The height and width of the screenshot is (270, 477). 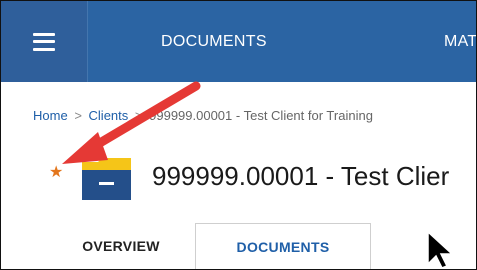 What do you see at coordinates (301, 176) in the screenshot?
I see `page-title: 999999.00001 - Test Clier` at bounding box center [301, 176].